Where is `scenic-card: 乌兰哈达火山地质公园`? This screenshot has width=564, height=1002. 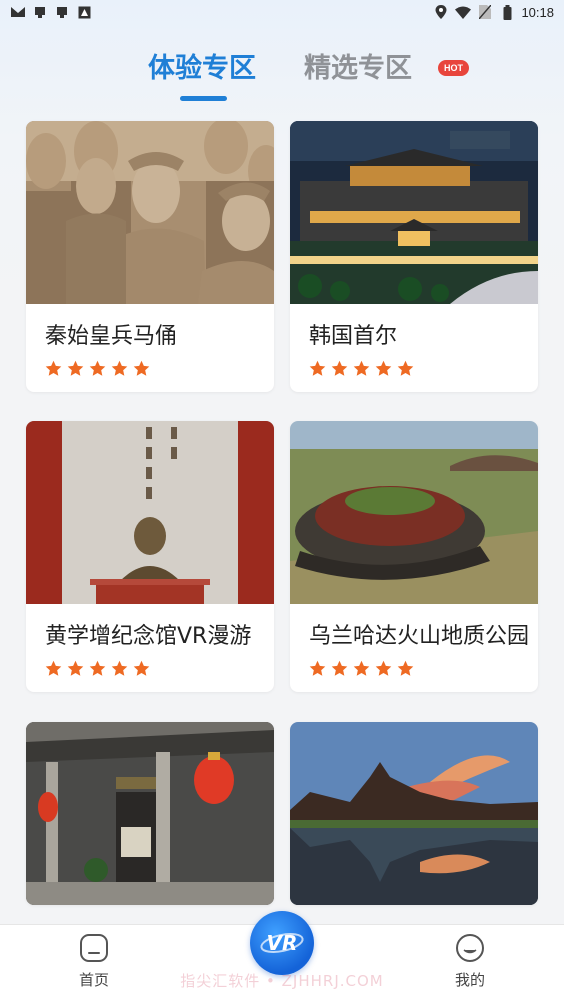 scenic-card: 乌兰哈达火山地质公园 is located at coordinates (414, 556).